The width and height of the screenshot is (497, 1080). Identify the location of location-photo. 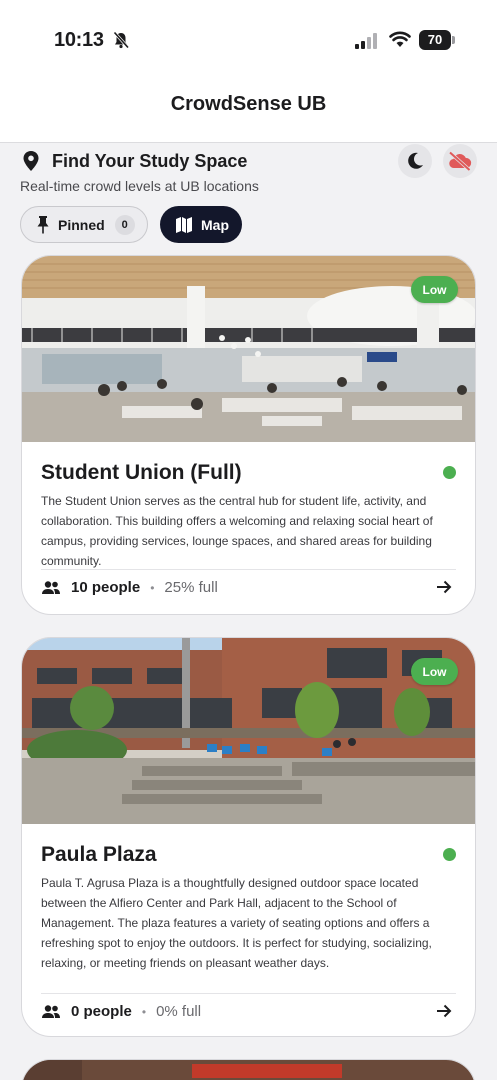
(248, 1070).